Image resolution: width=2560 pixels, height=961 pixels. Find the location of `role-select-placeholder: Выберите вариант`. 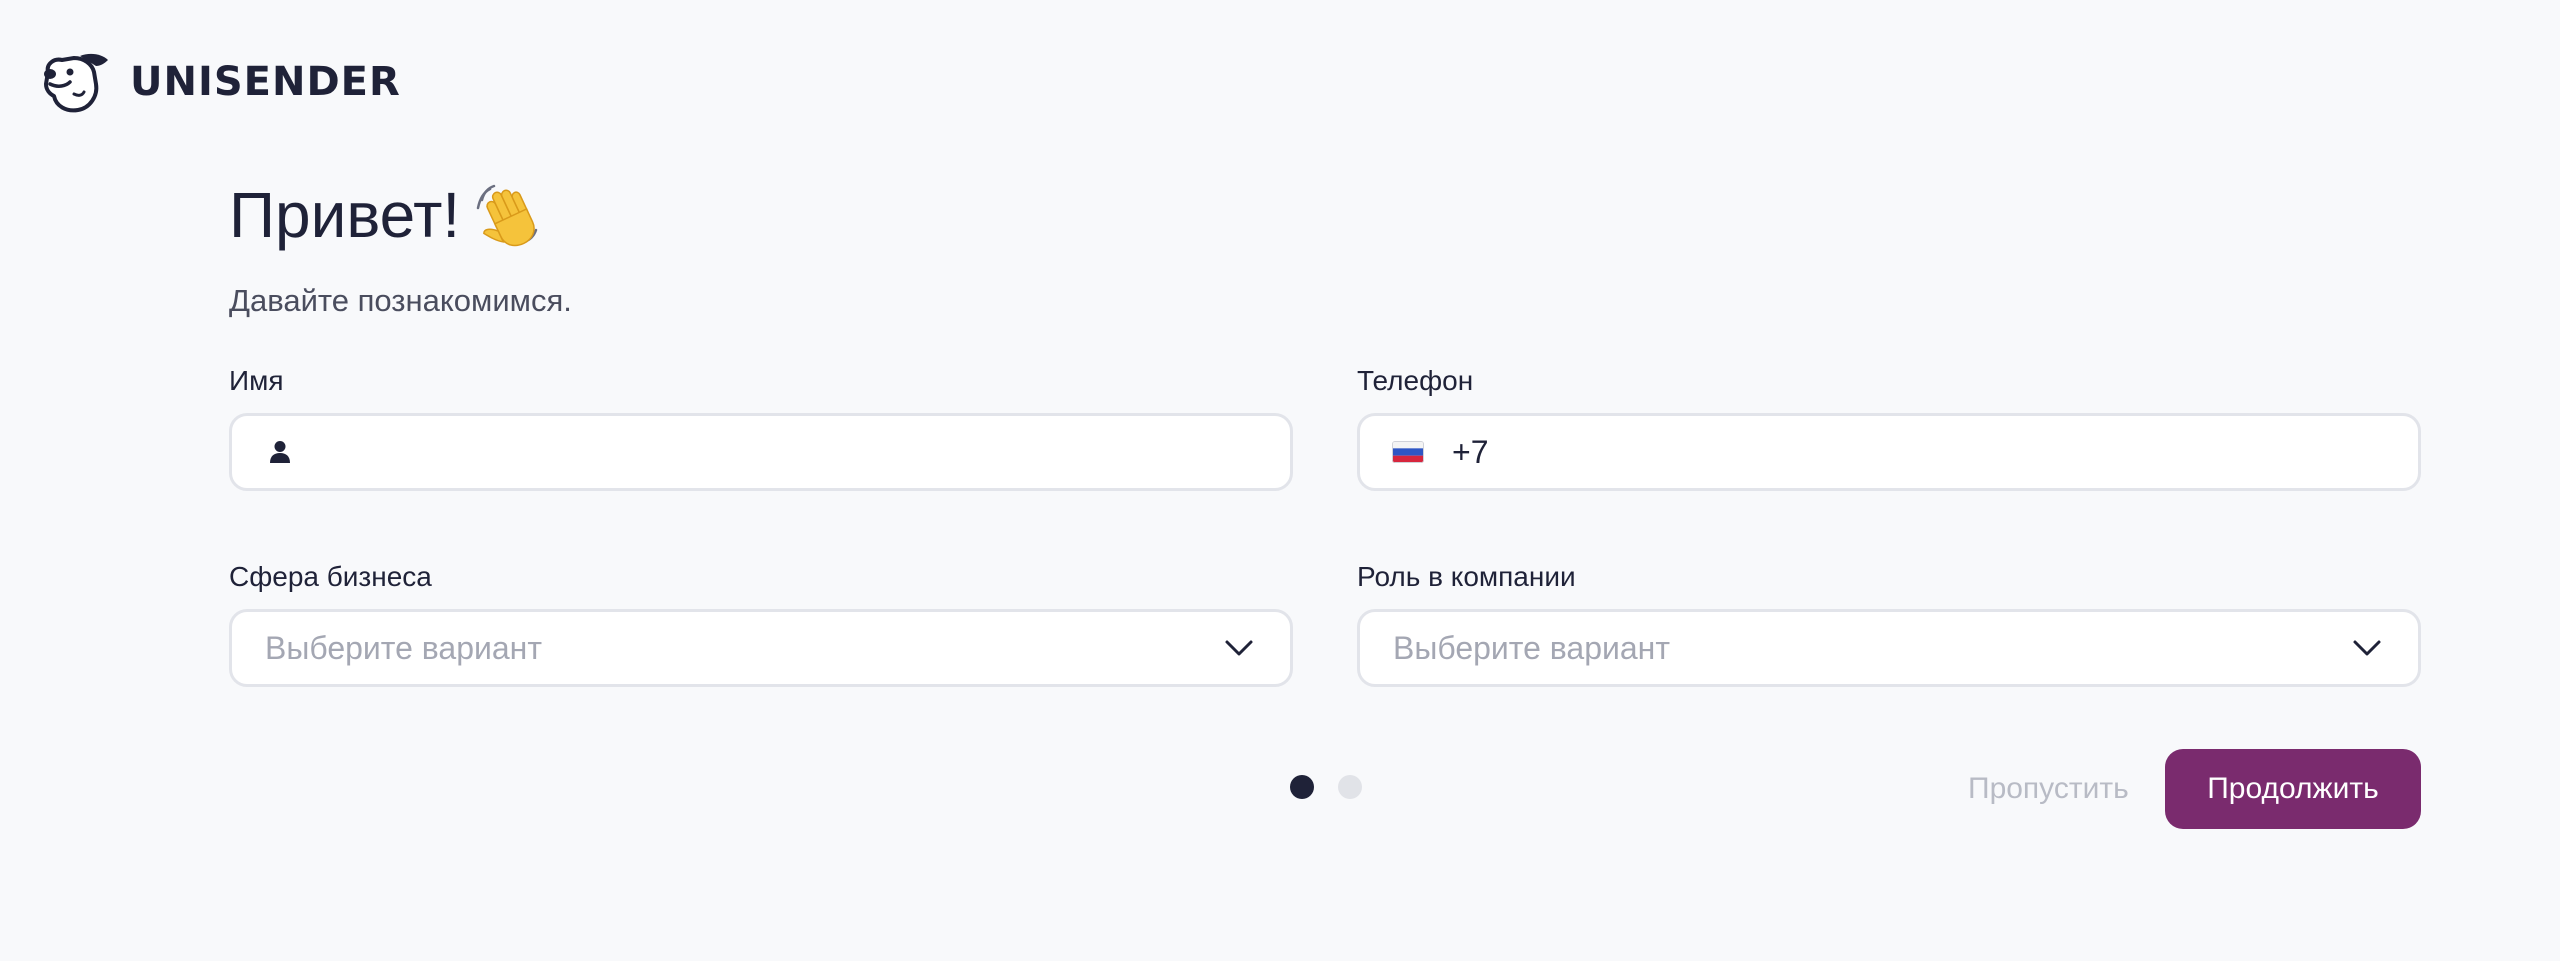

role-select-placeholder: Выберите вариант is located at coordinates (1531, 647).